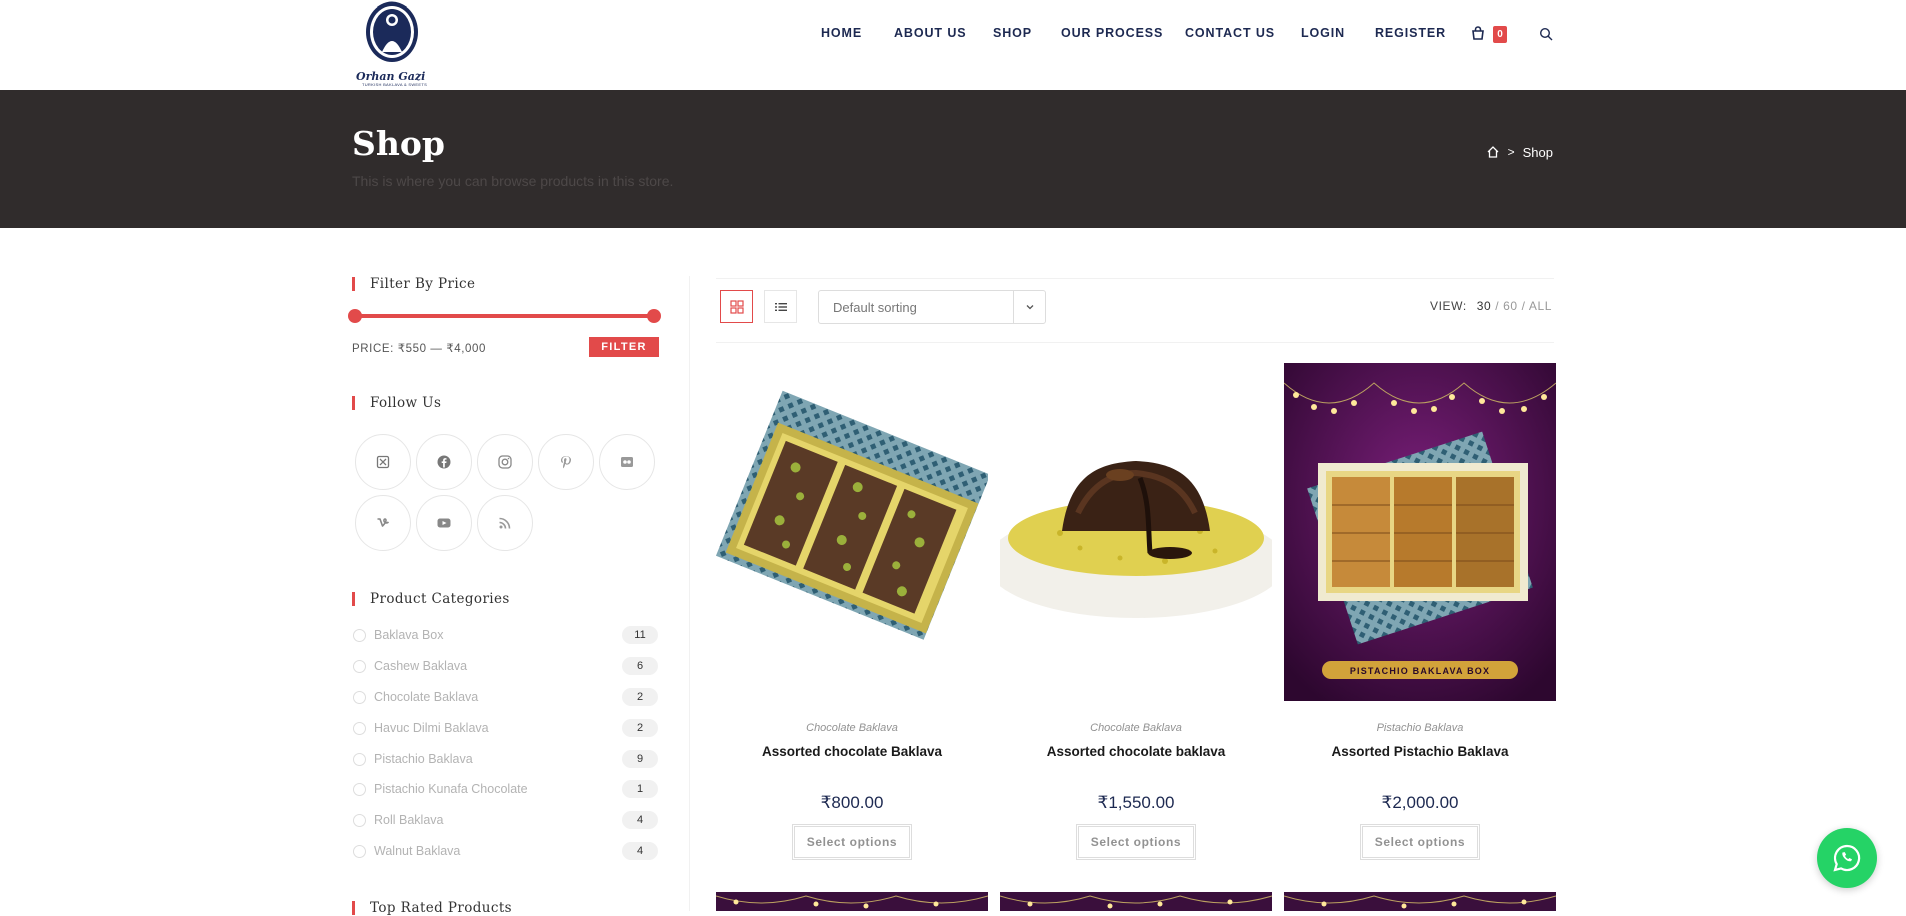  What do you see at coordinates (417, 851) in the screenshot?
I see `category-name: Walnut Baklava` at bounding box center [417, 851].